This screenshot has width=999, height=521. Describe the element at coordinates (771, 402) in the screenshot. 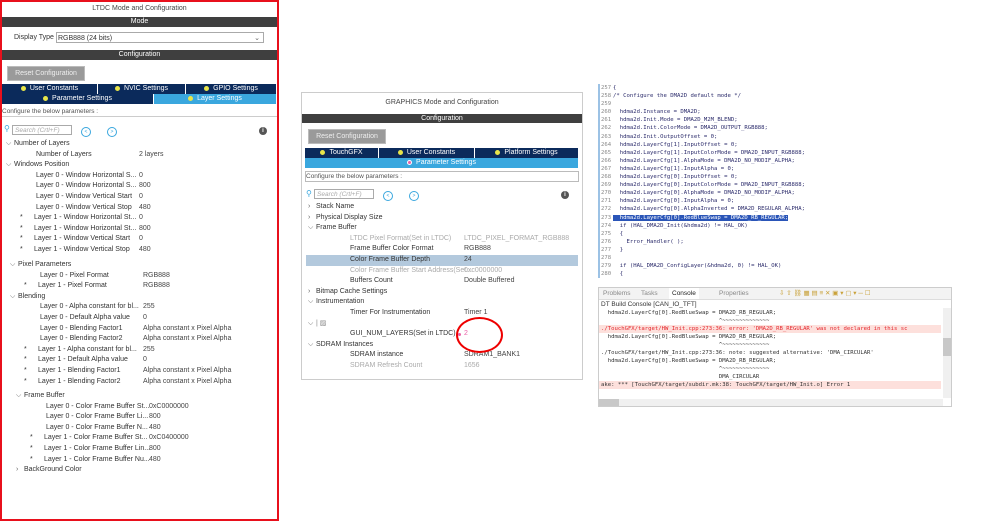

I see `horizontal-scrollbar` at that location.